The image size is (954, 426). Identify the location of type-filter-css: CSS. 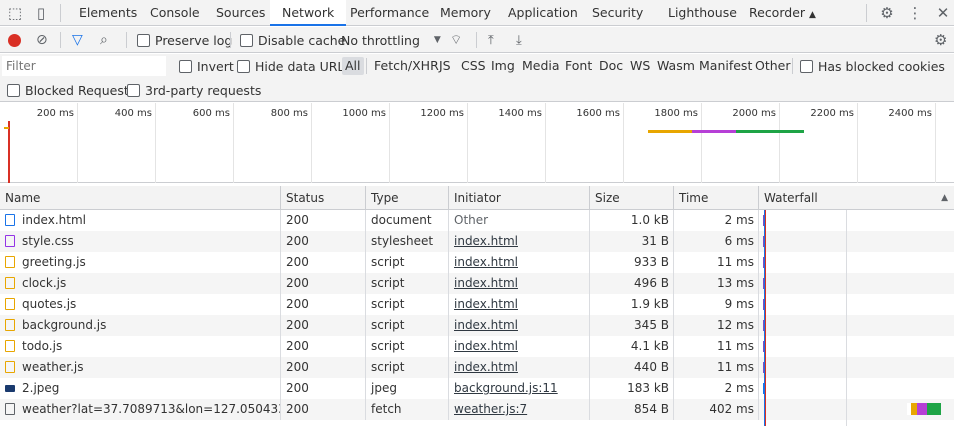
(473, 66).